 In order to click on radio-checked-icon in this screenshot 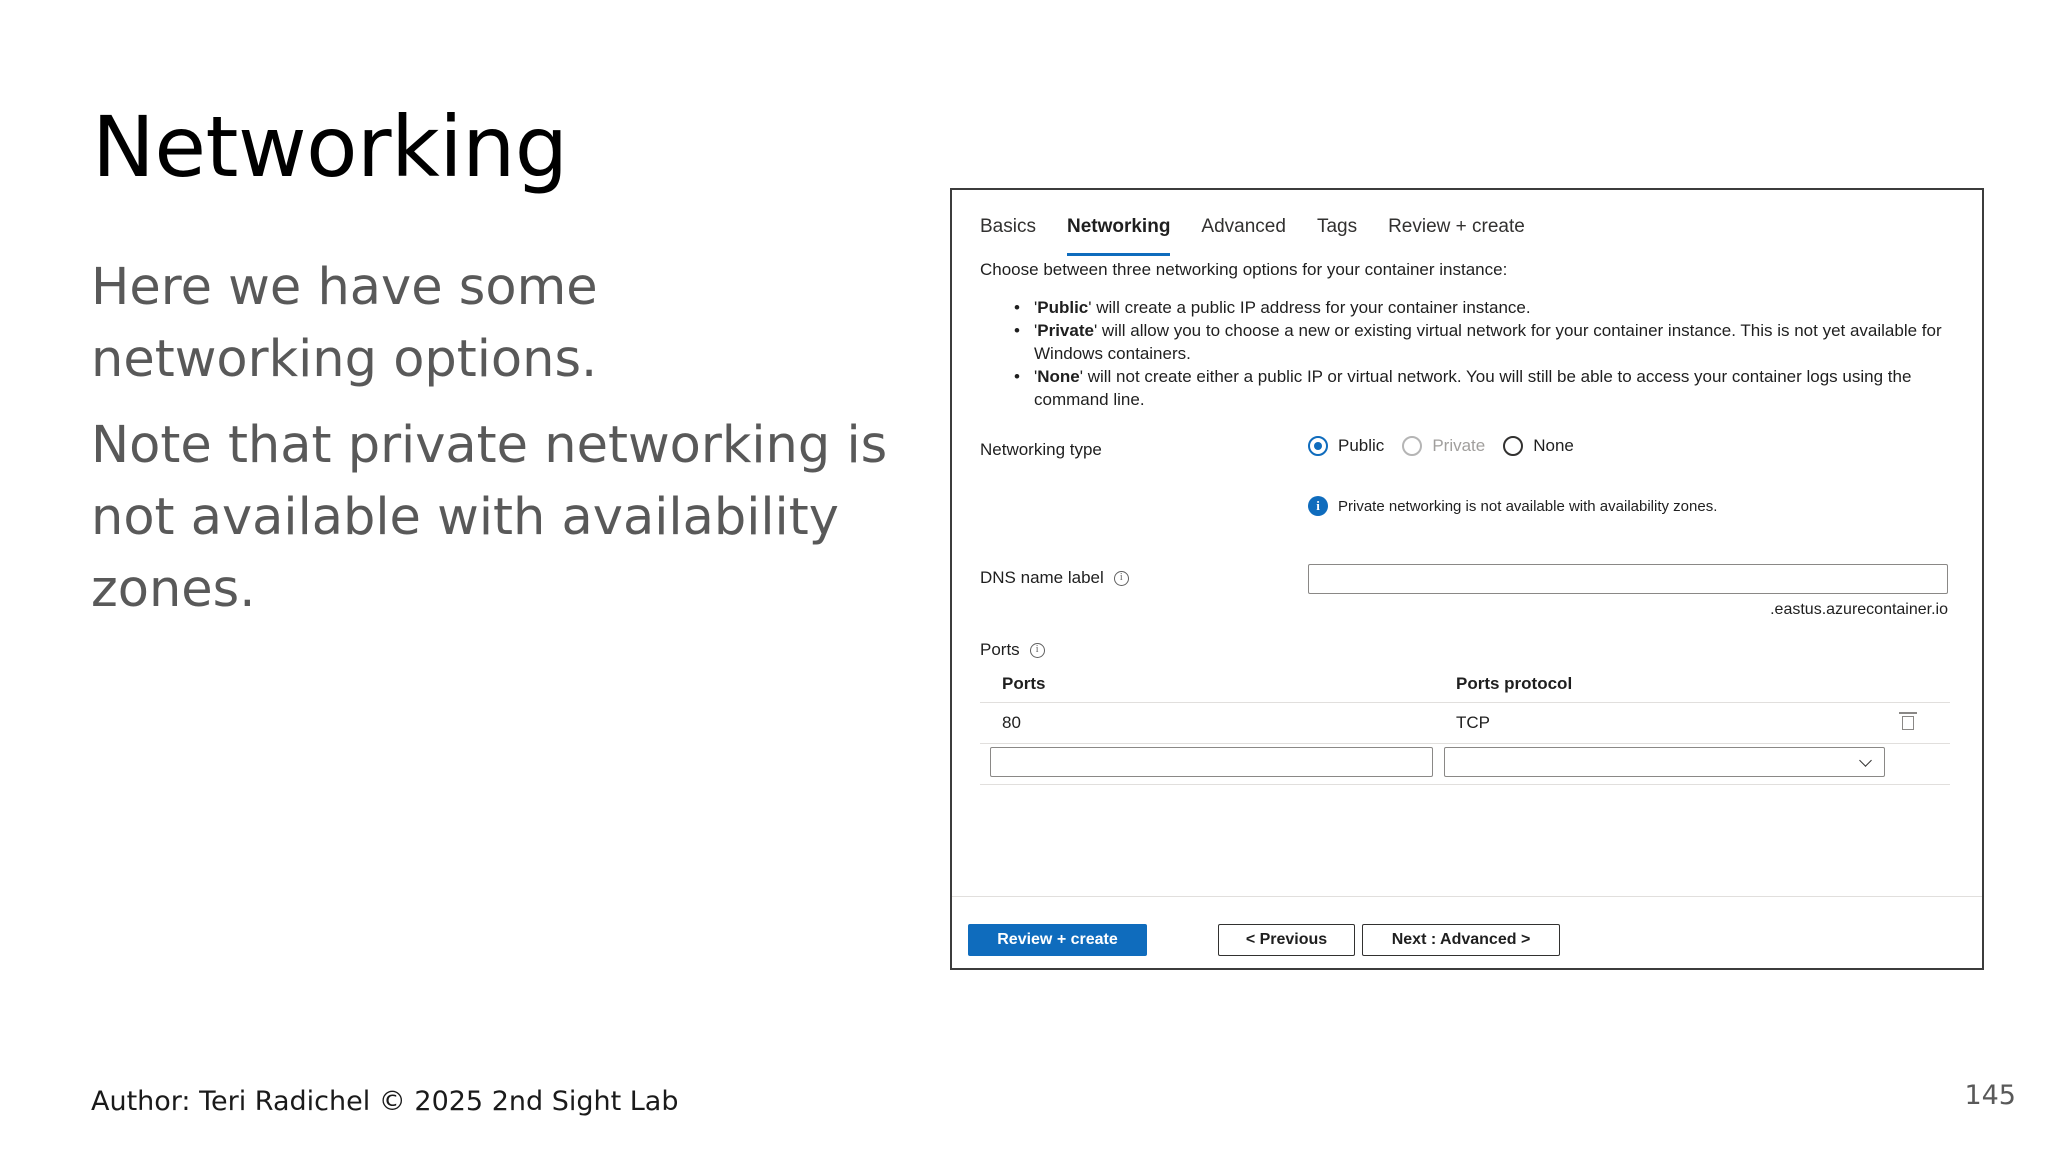, I will do `click(1318, 446)`.